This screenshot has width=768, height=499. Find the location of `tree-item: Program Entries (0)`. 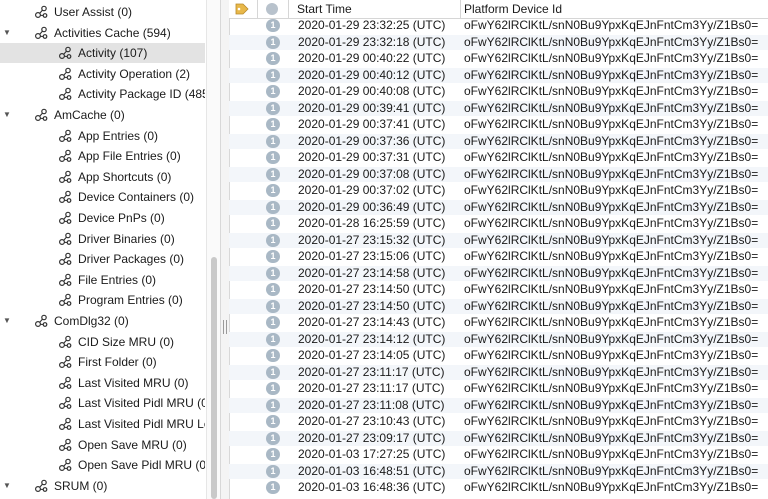

tree-item: Program Entries (0) is located at coordinates (102, 300).